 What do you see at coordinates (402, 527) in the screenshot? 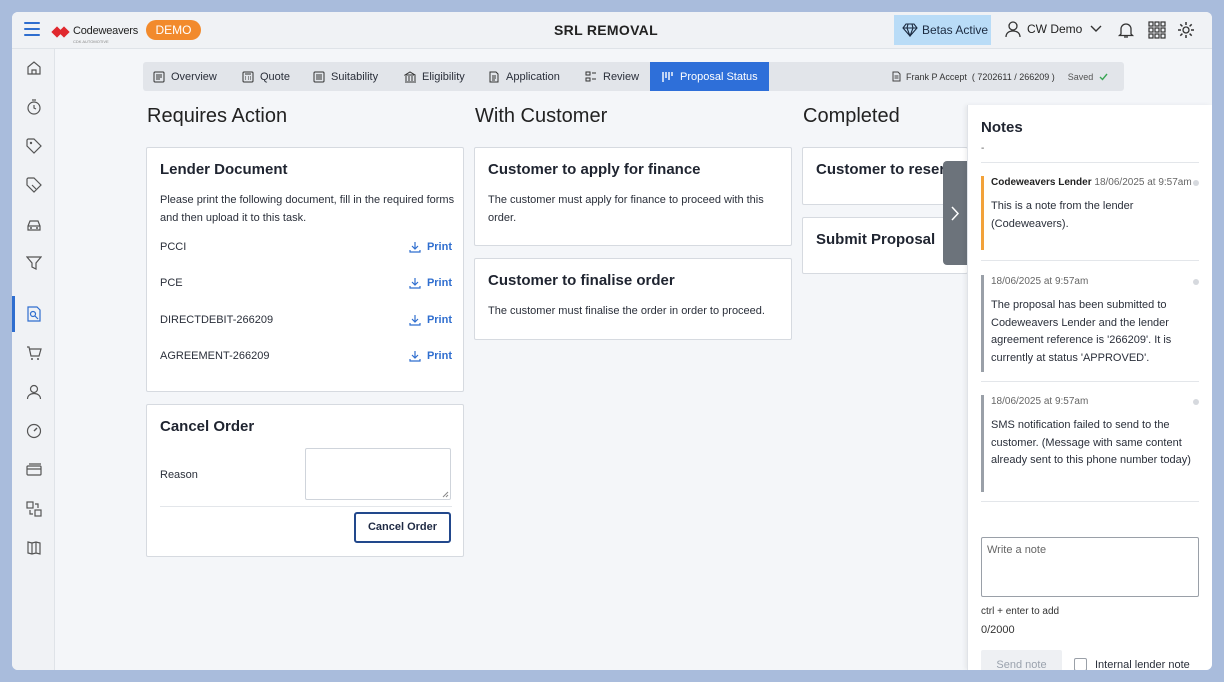
I see `cancel-order-button: Cancel Order` at bounding box center [402, 527].